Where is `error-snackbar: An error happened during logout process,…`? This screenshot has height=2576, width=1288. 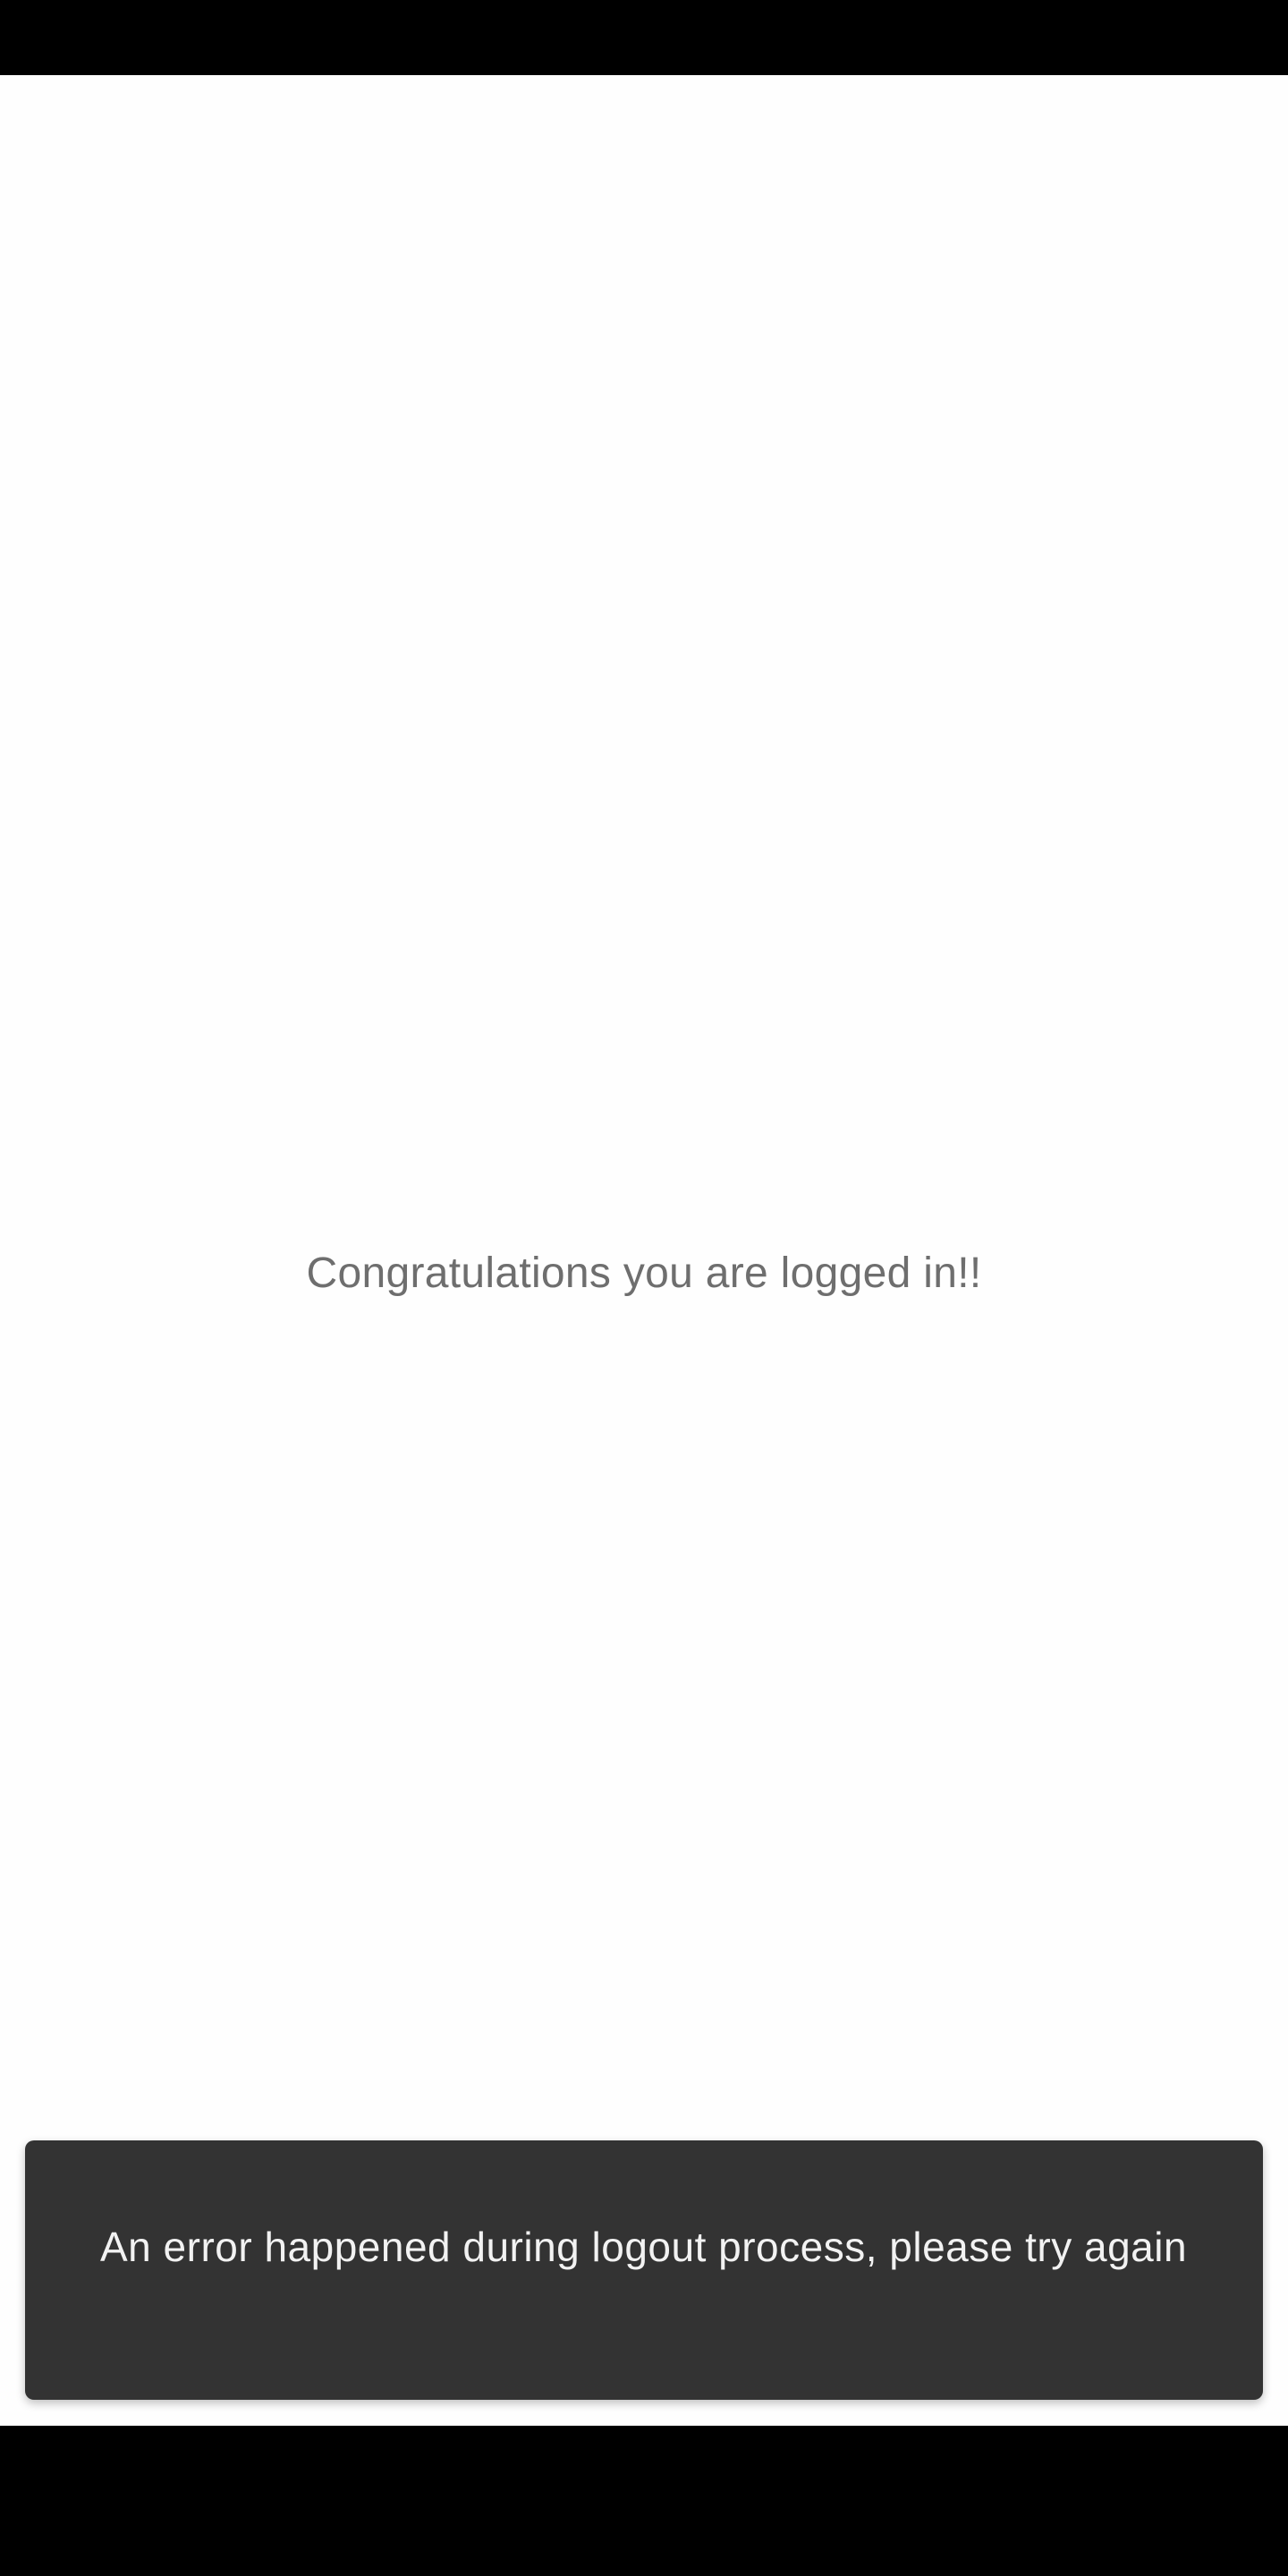 error-snackbar: An error happened during logout process,… is located at coordinates (644, 2270).